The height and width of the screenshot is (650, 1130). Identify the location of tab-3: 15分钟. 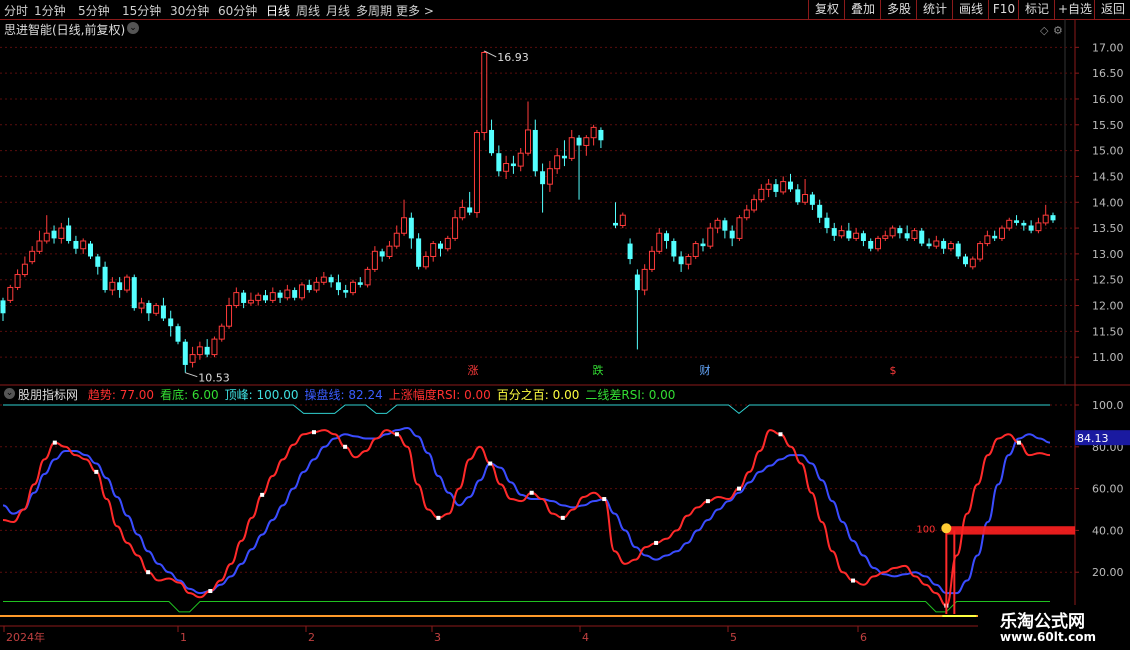
(141, 10).